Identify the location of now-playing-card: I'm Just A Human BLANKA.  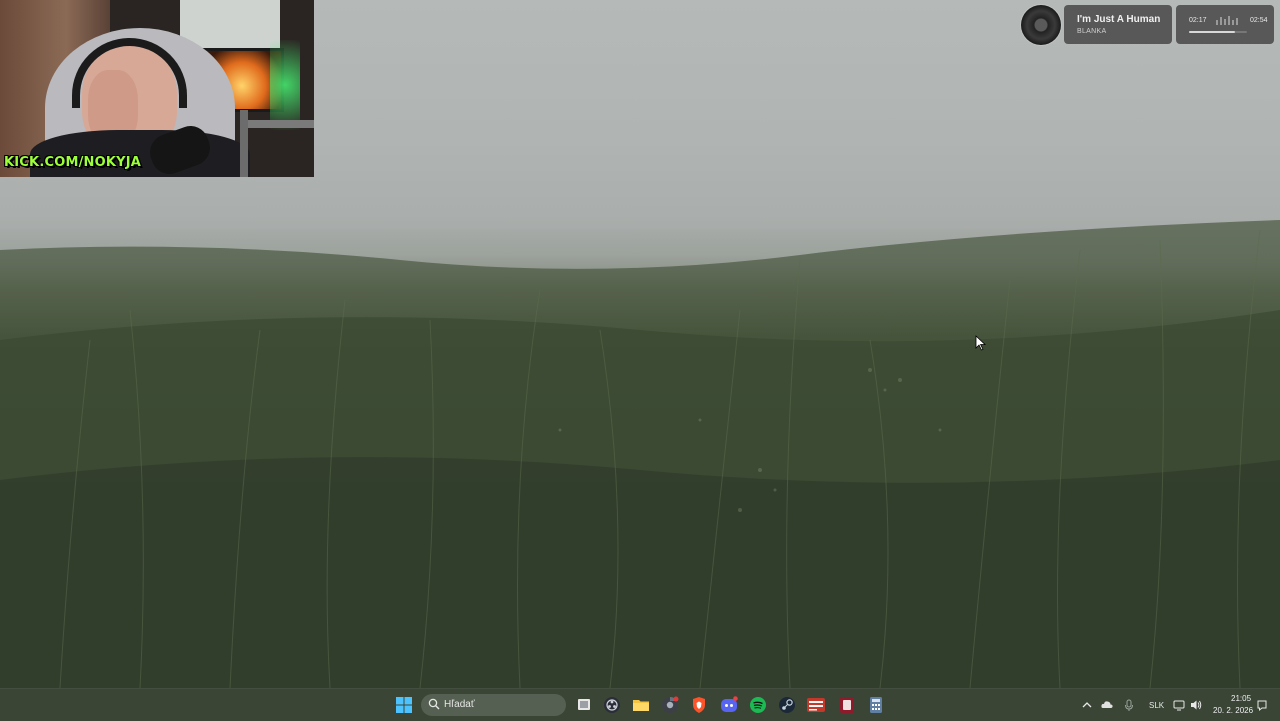
(1118, 24).